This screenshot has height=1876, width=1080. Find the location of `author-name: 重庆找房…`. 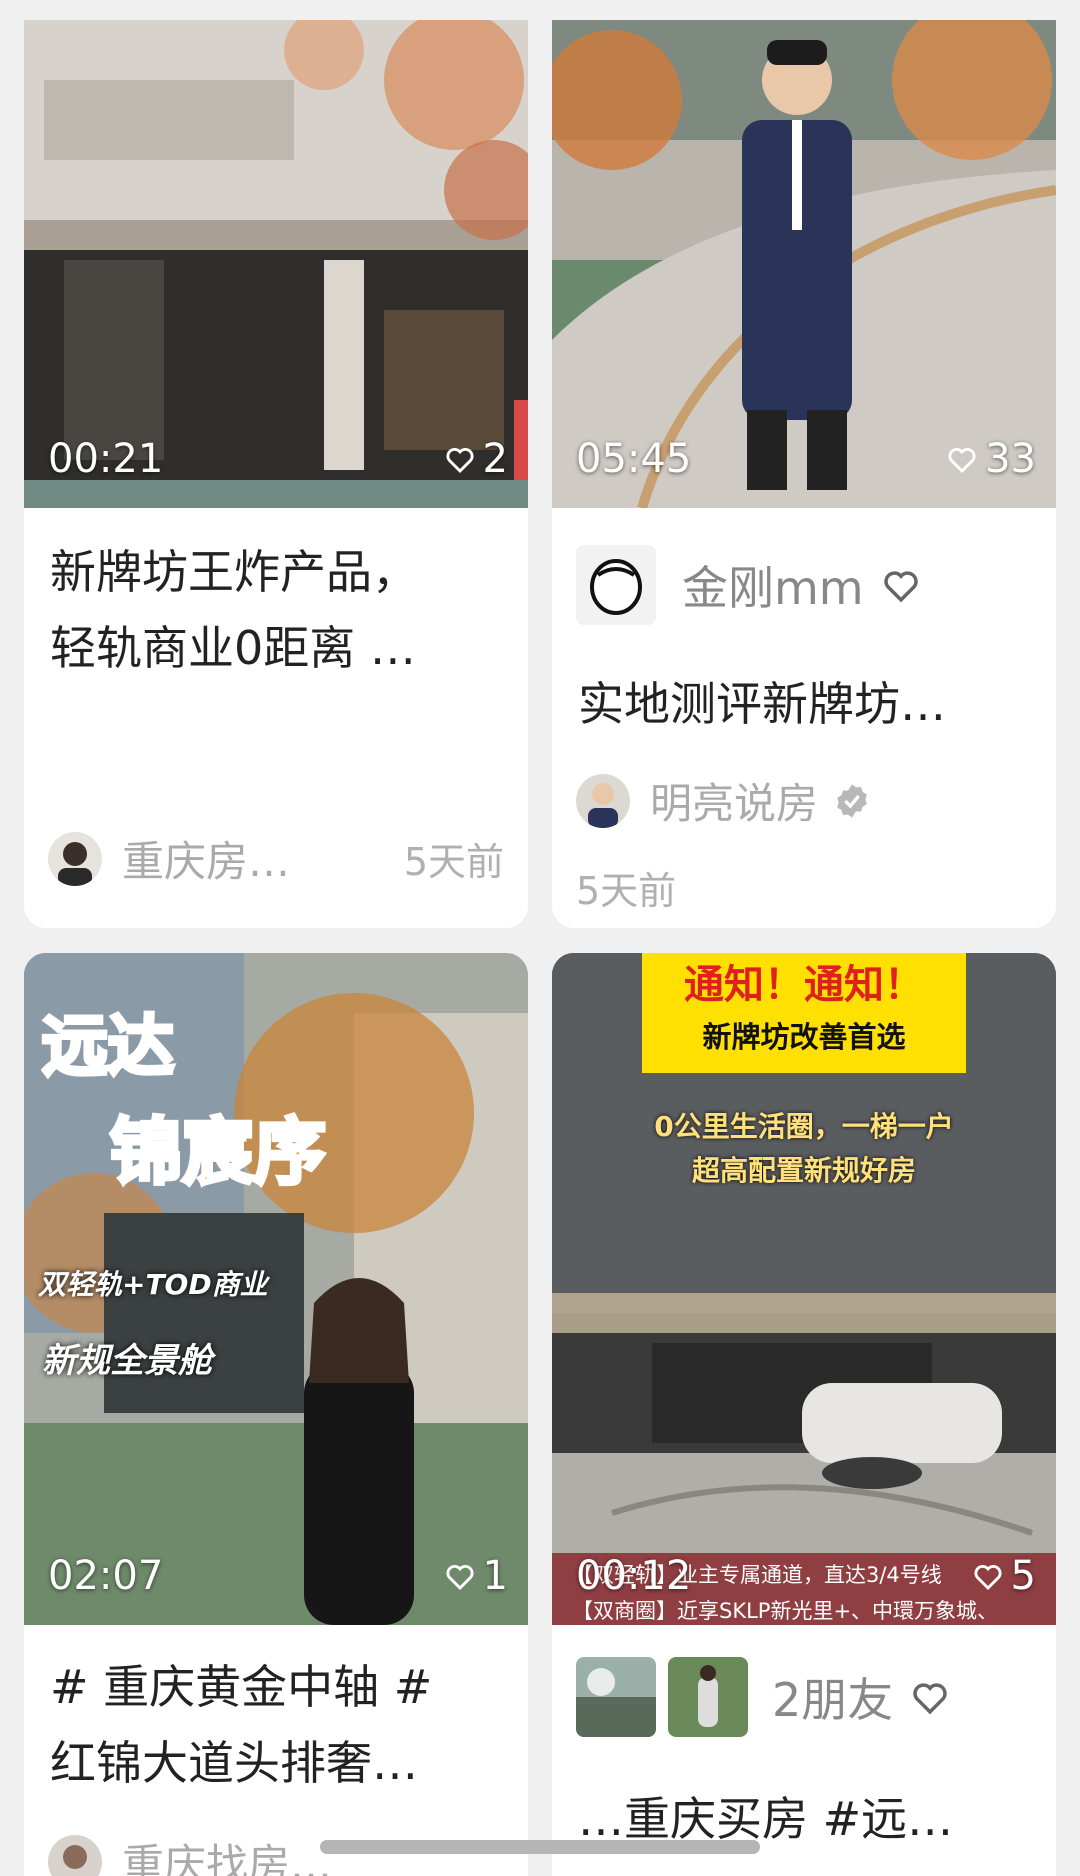

author-name: 重庆找房… is located at coordinates (227, 1853).